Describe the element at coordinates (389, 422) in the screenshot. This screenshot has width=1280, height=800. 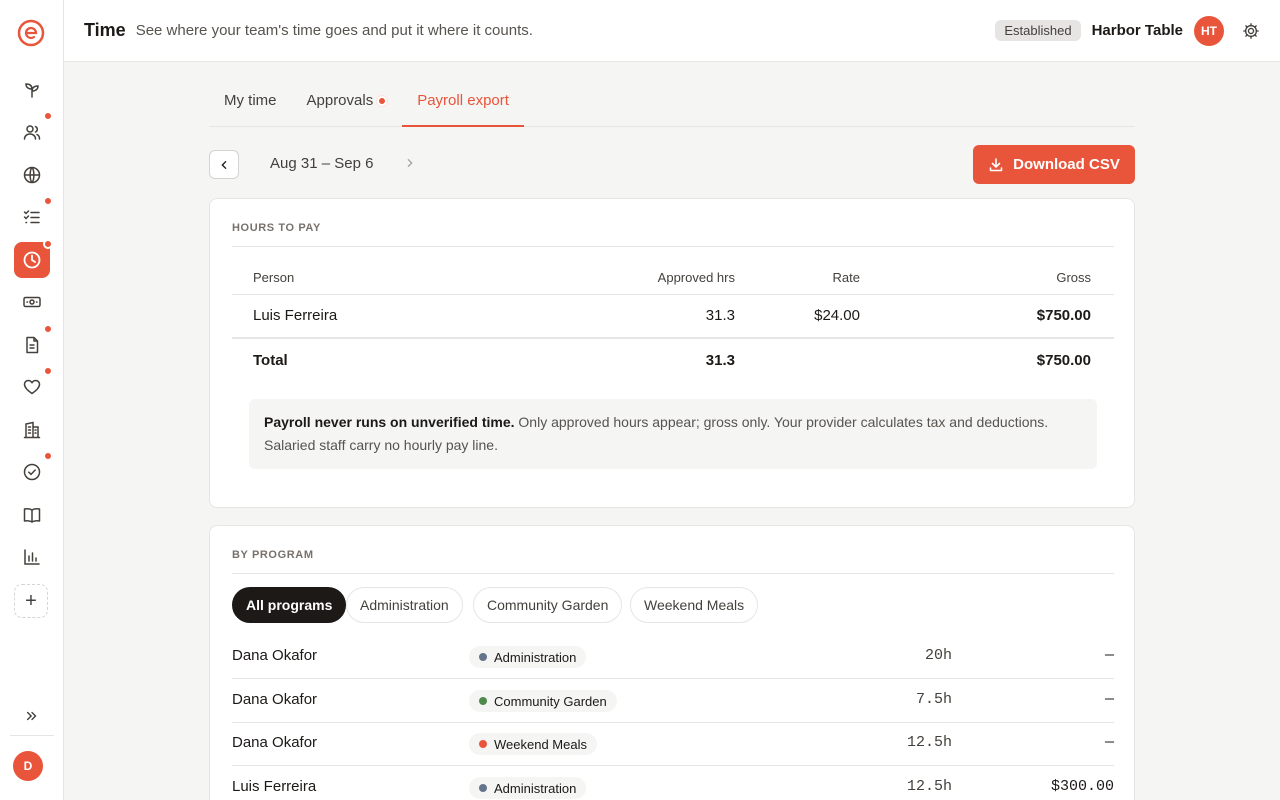
I see `note-emphasis: Payroll never runs on unverified time.` at that location.